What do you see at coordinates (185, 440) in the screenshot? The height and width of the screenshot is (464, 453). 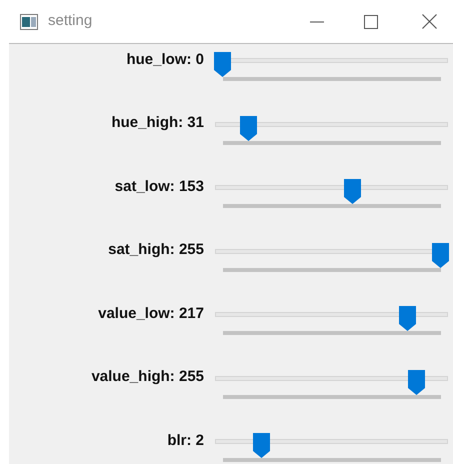 I see `slider-label: blr: 2` at bounding box center [185, 440].